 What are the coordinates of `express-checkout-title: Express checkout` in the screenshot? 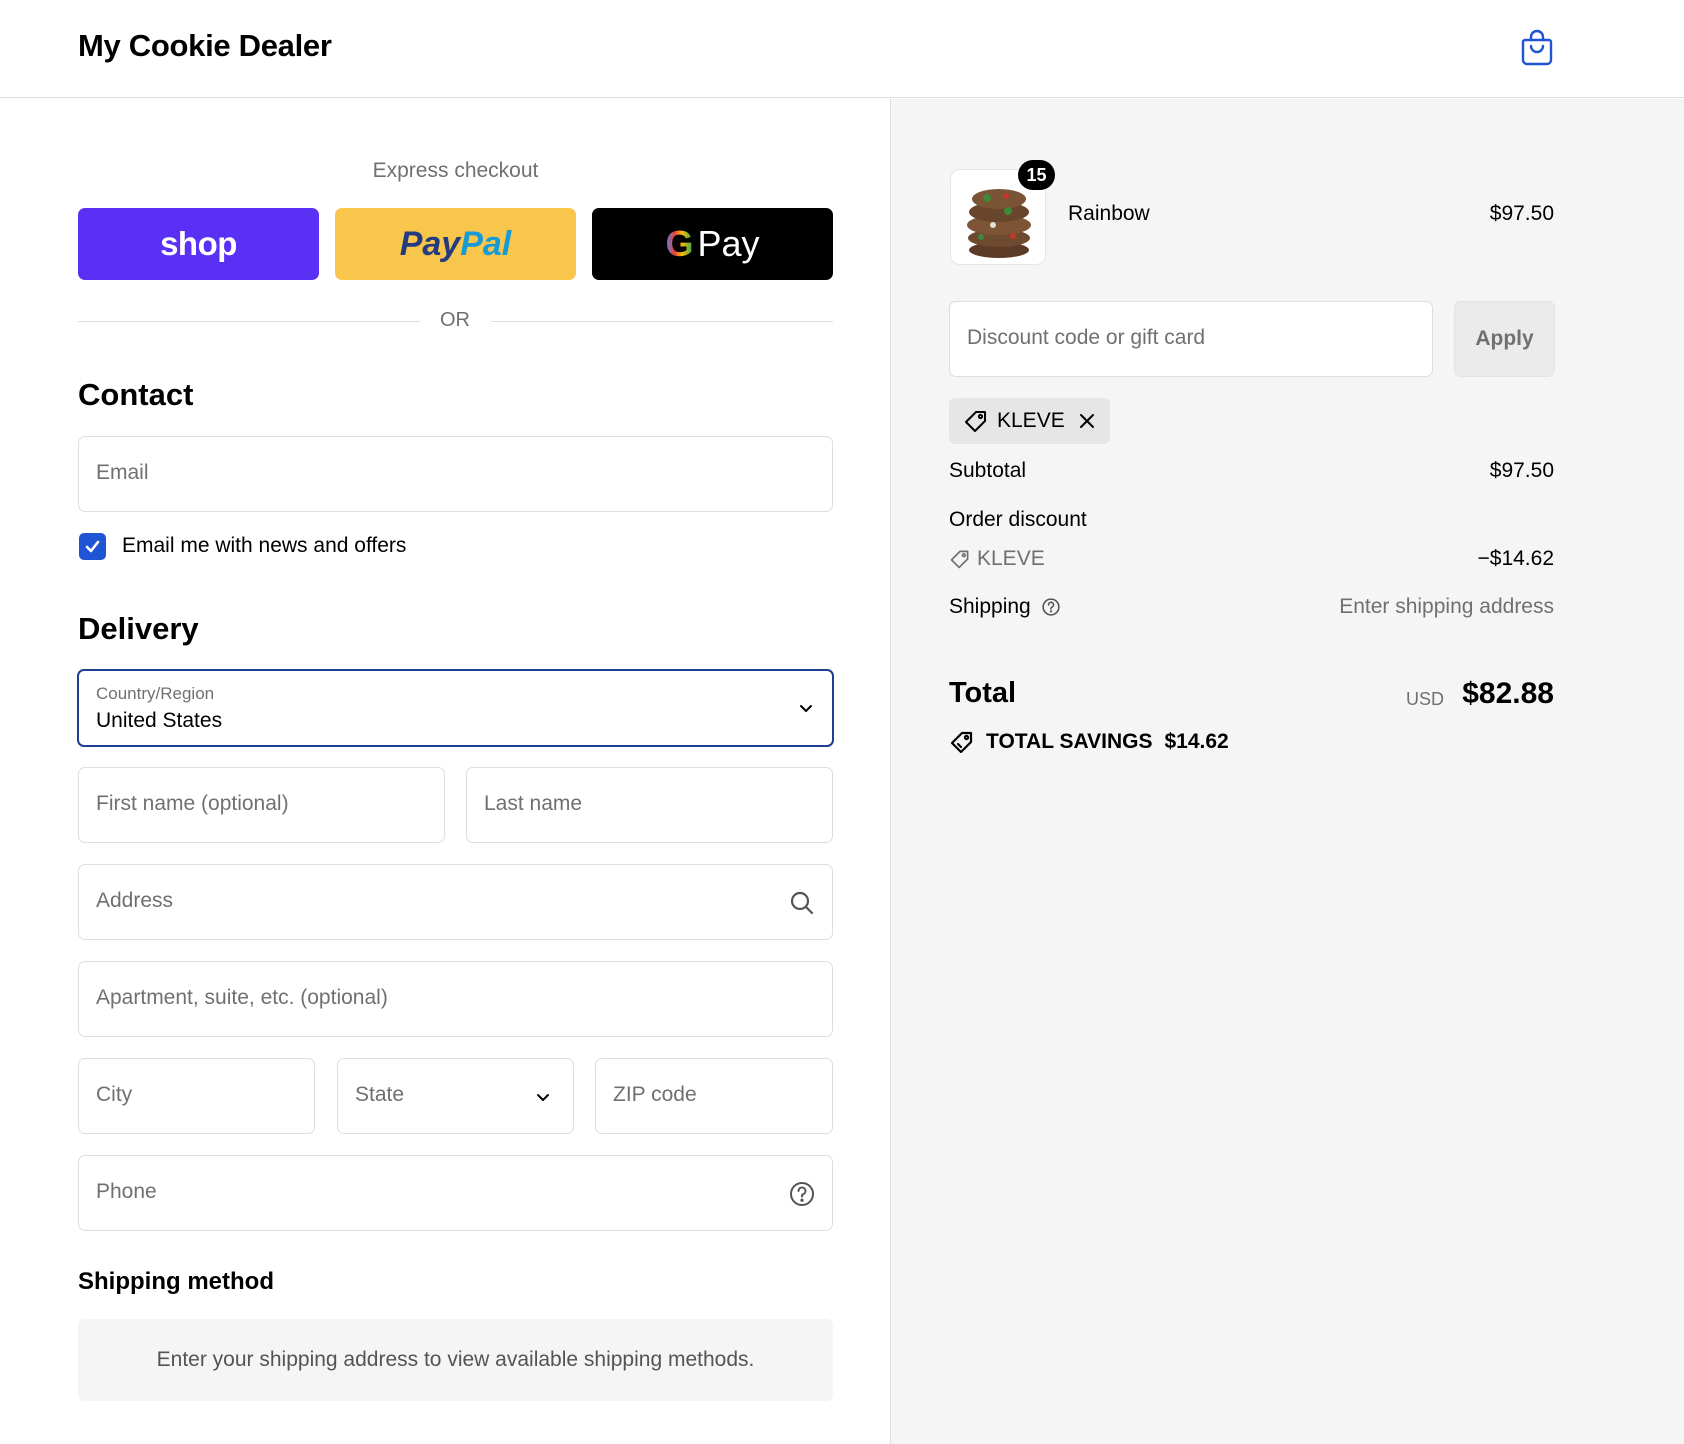 It's located at (455, 170).